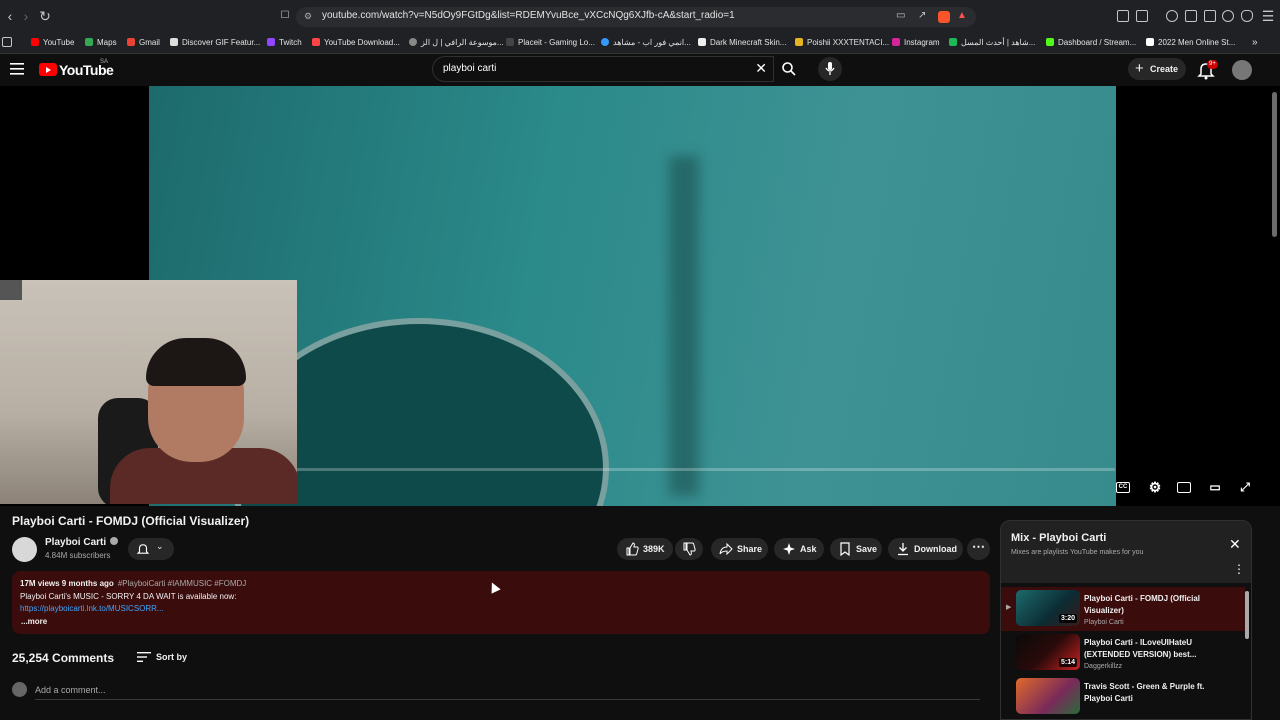  What do you see at coordinates (1215, 487) in the screenshot?
I see `cast-icon: ▭` at bounding box center [1215, 487].